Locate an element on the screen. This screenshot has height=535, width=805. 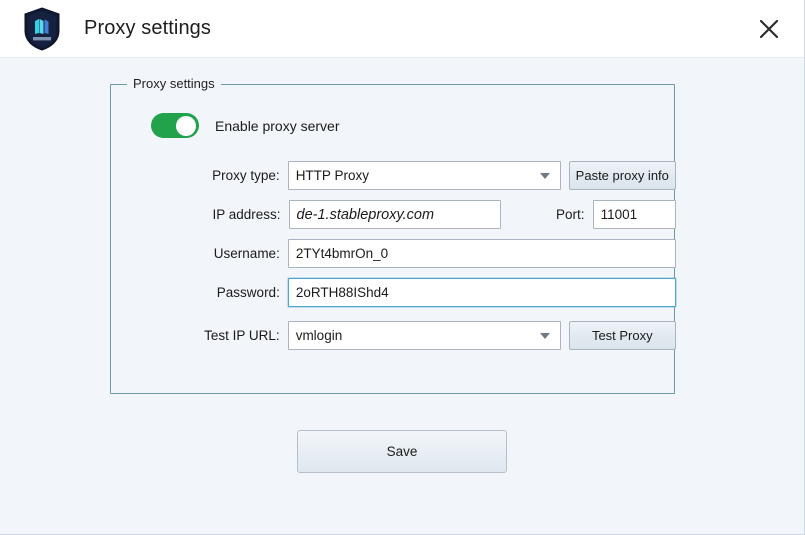
username-label: Username: is located at coordinates (246, 253).